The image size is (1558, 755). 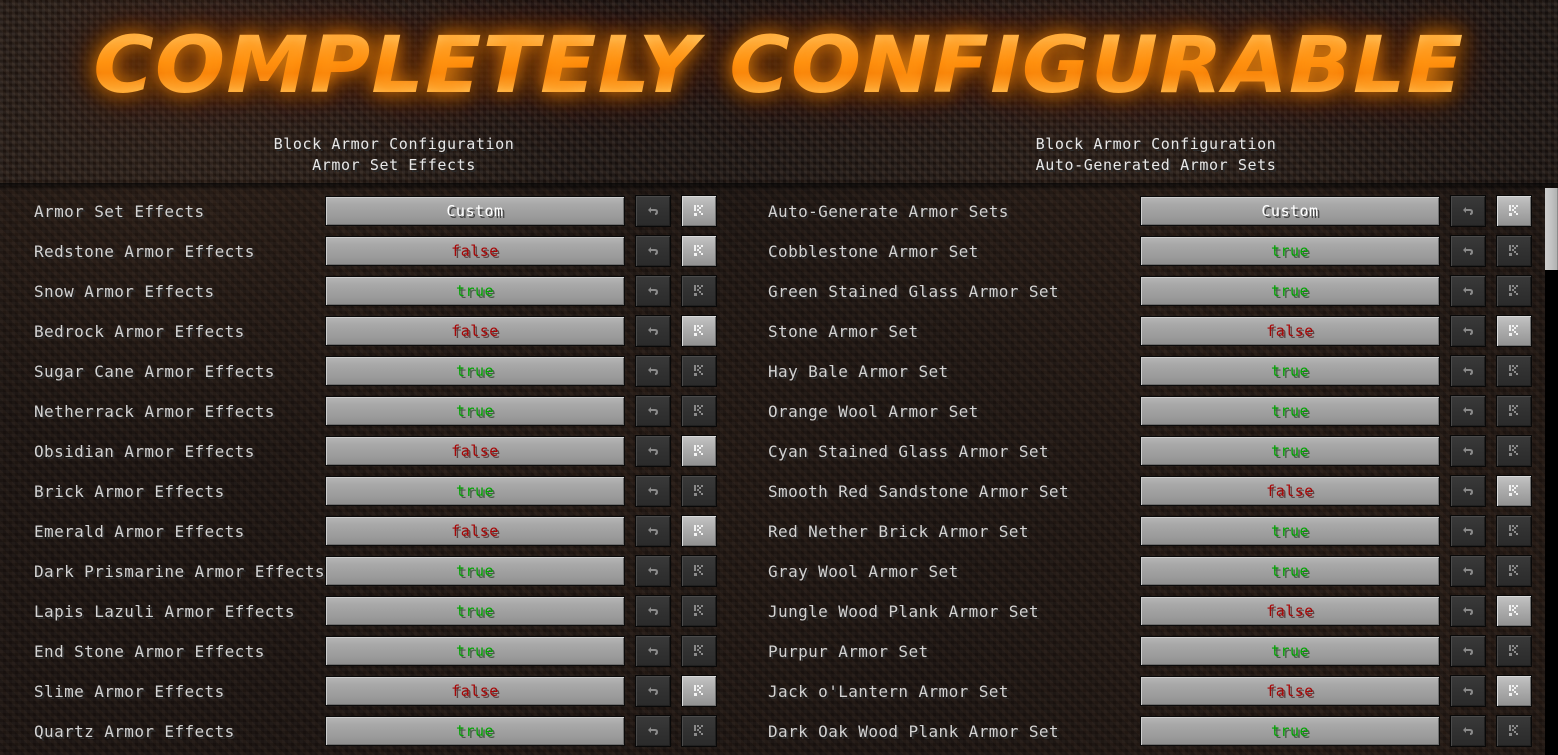 I want to click on config-row: Jack o'Lantern Armor Set false, so click(x=1150, y=691).